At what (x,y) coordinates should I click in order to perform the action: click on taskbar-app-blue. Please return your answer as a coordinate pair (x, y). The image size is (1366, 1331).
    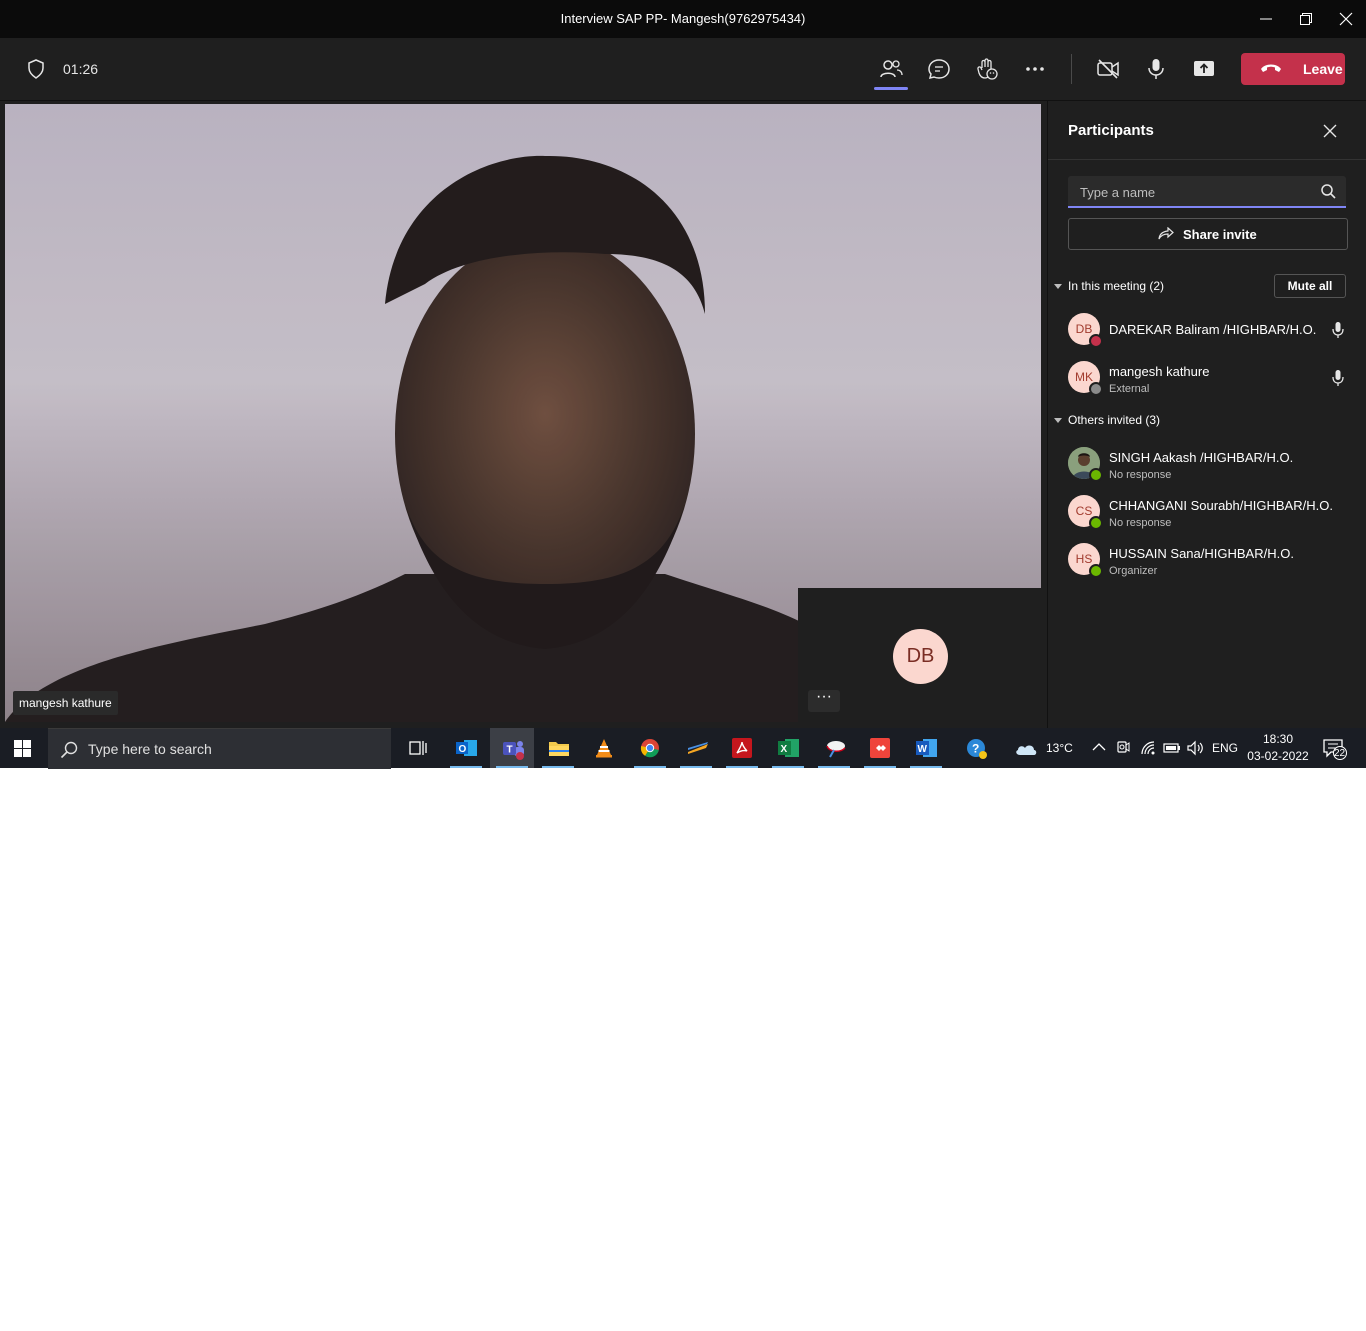
    Looking at the image, I should click on (696, 748).